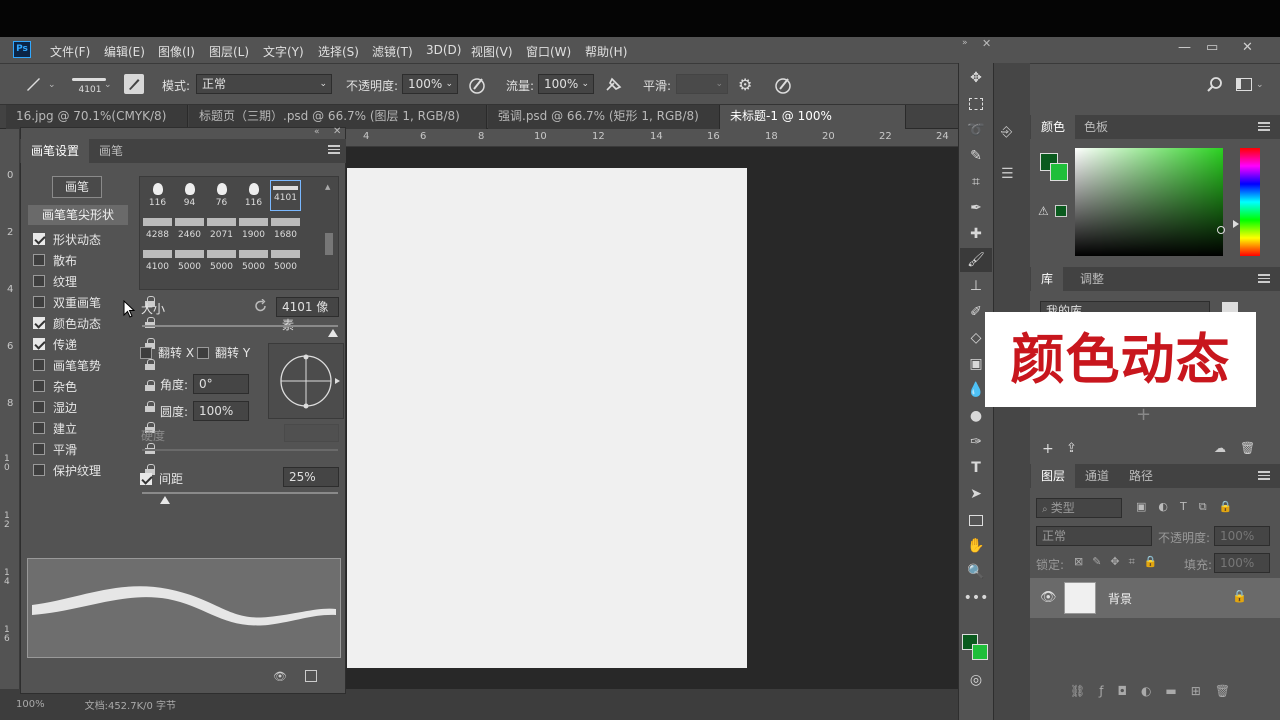  I want to click on menu-filter: 滤镜(T), so click(392, 51).